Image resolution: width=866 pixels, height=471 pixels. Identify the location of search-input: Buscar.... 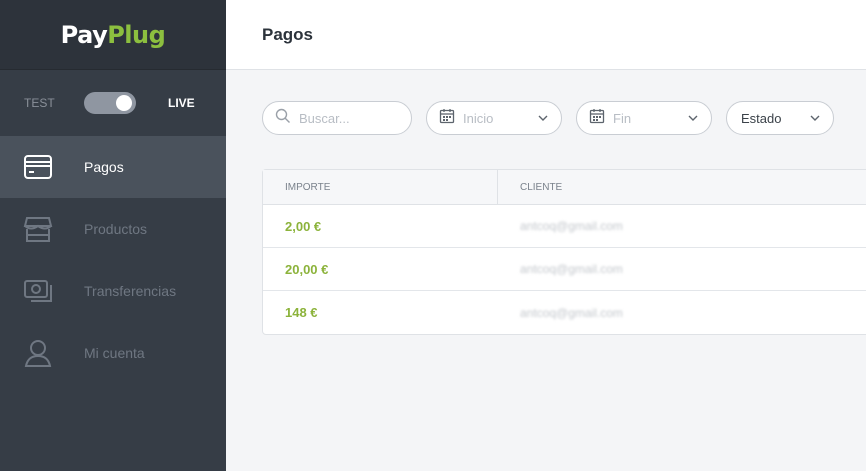
(337, 118).